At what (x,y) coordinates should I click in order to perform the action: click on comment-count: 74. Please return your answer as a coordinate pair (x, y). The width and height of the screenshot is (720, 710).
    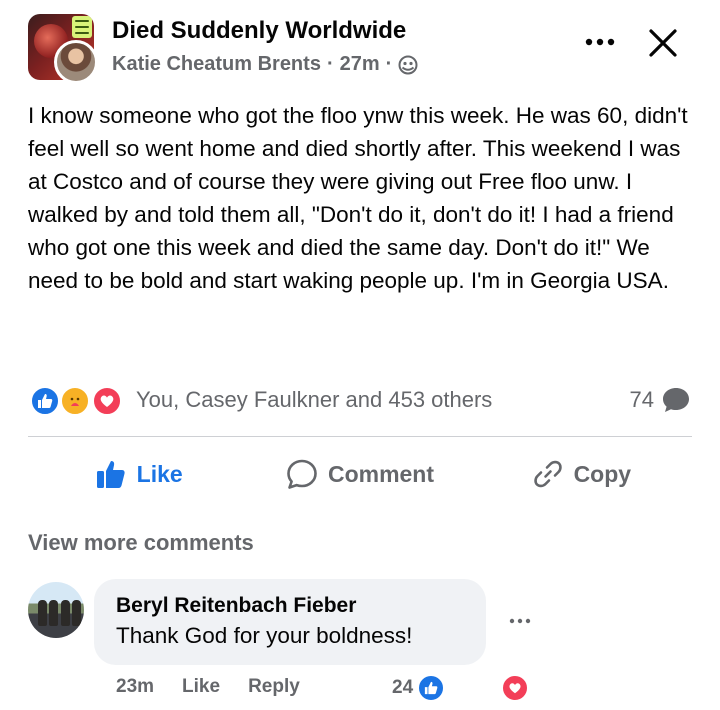
    Looking at the image, I should click on (660, 400).